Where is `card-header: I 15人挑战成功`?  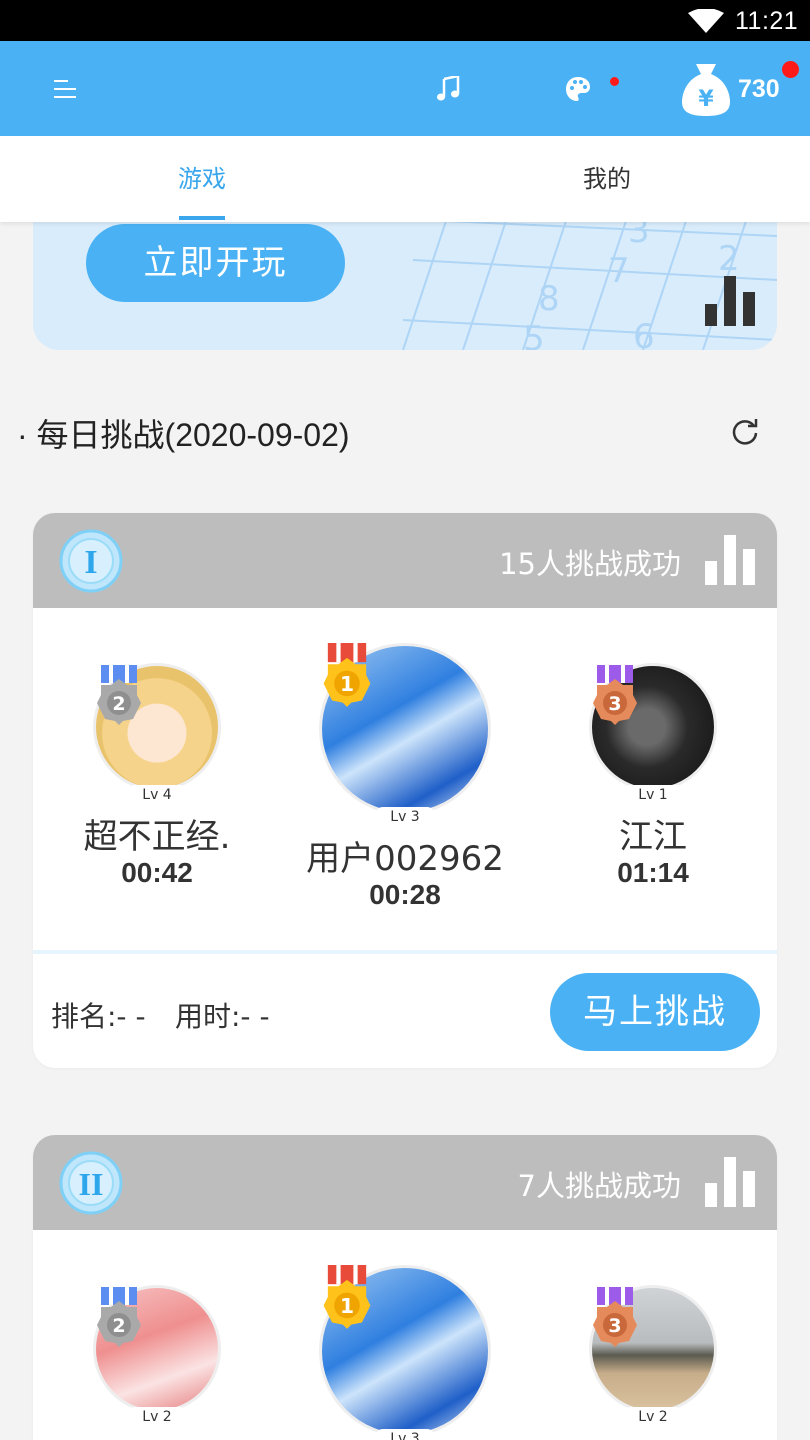
card-header: I 15人挑战成功 is located at coordinates (405, 560).